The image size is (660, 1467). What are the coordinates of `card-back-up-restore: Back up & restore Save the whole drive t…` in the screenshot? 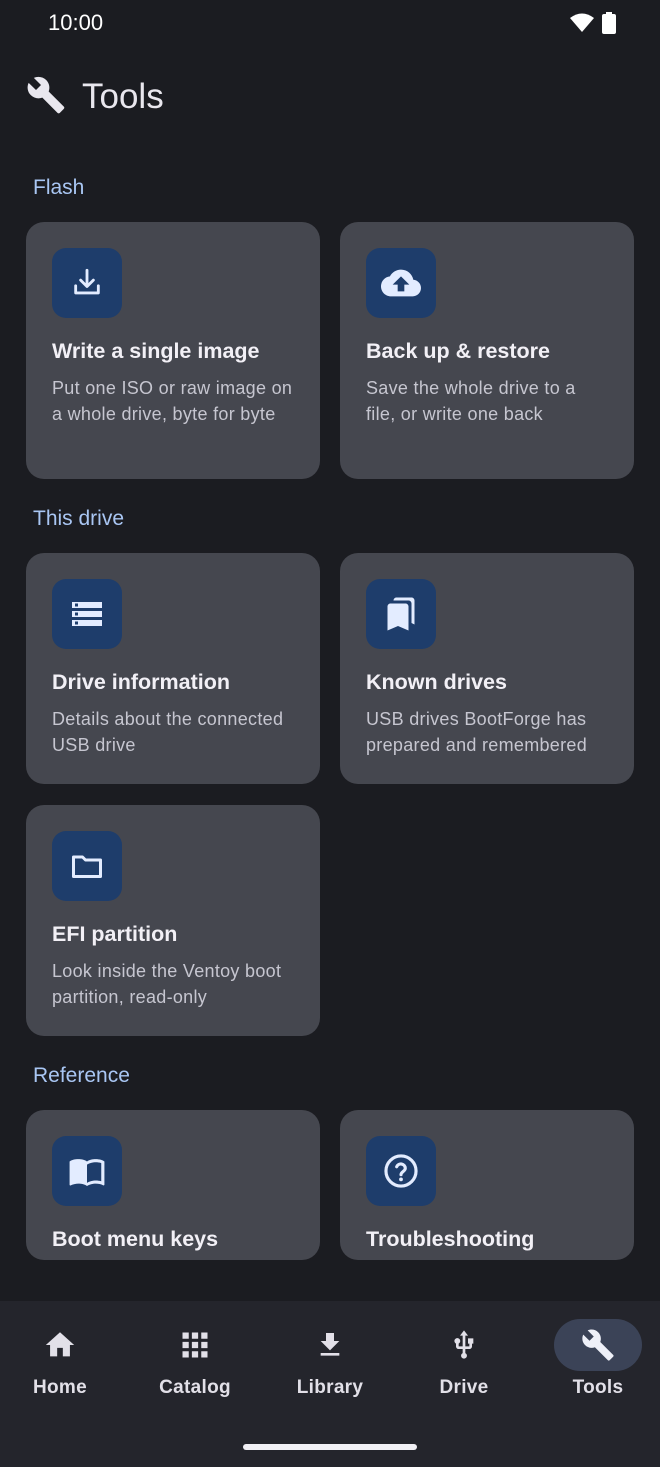 It's located at (487, 350).